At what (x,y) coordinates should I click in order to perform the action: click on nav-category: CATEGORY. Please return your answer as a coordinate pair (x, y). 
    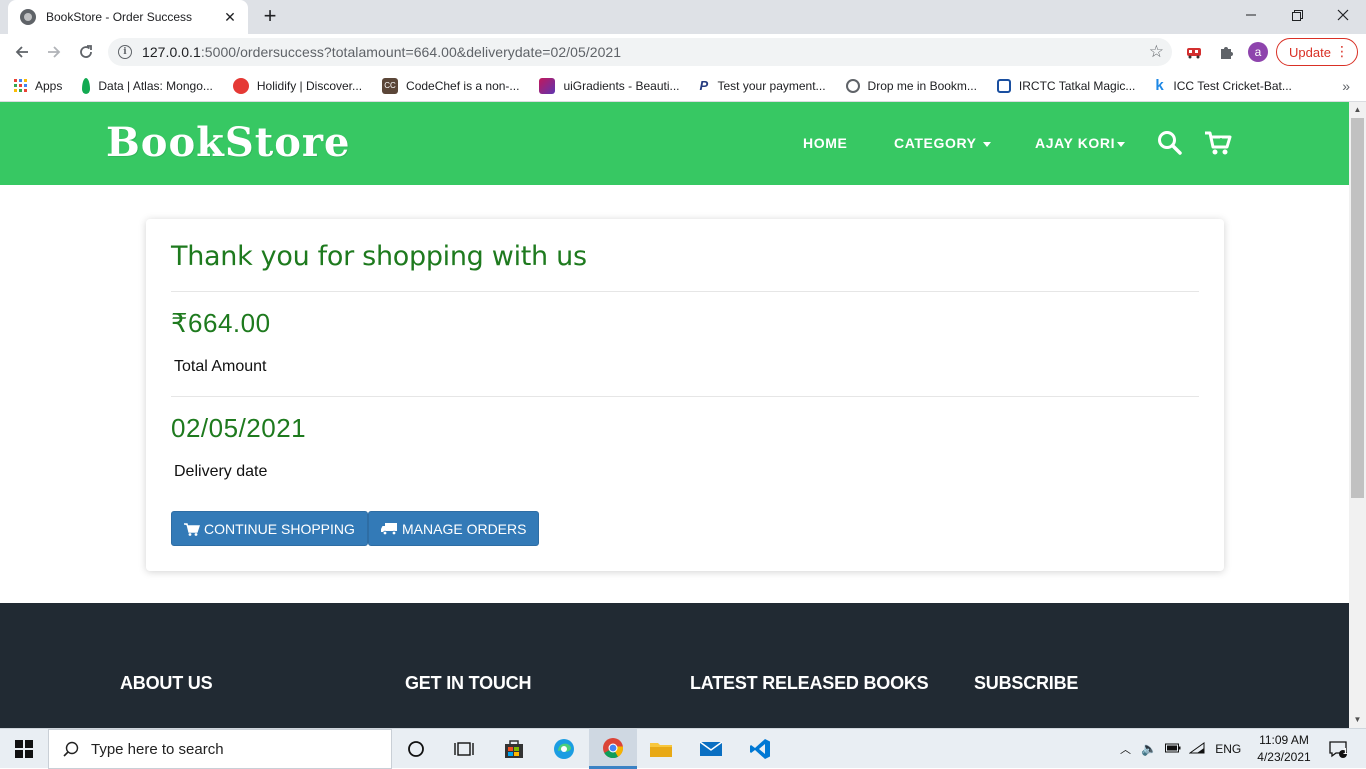
    Looking at the image, I should click on (942, 143).